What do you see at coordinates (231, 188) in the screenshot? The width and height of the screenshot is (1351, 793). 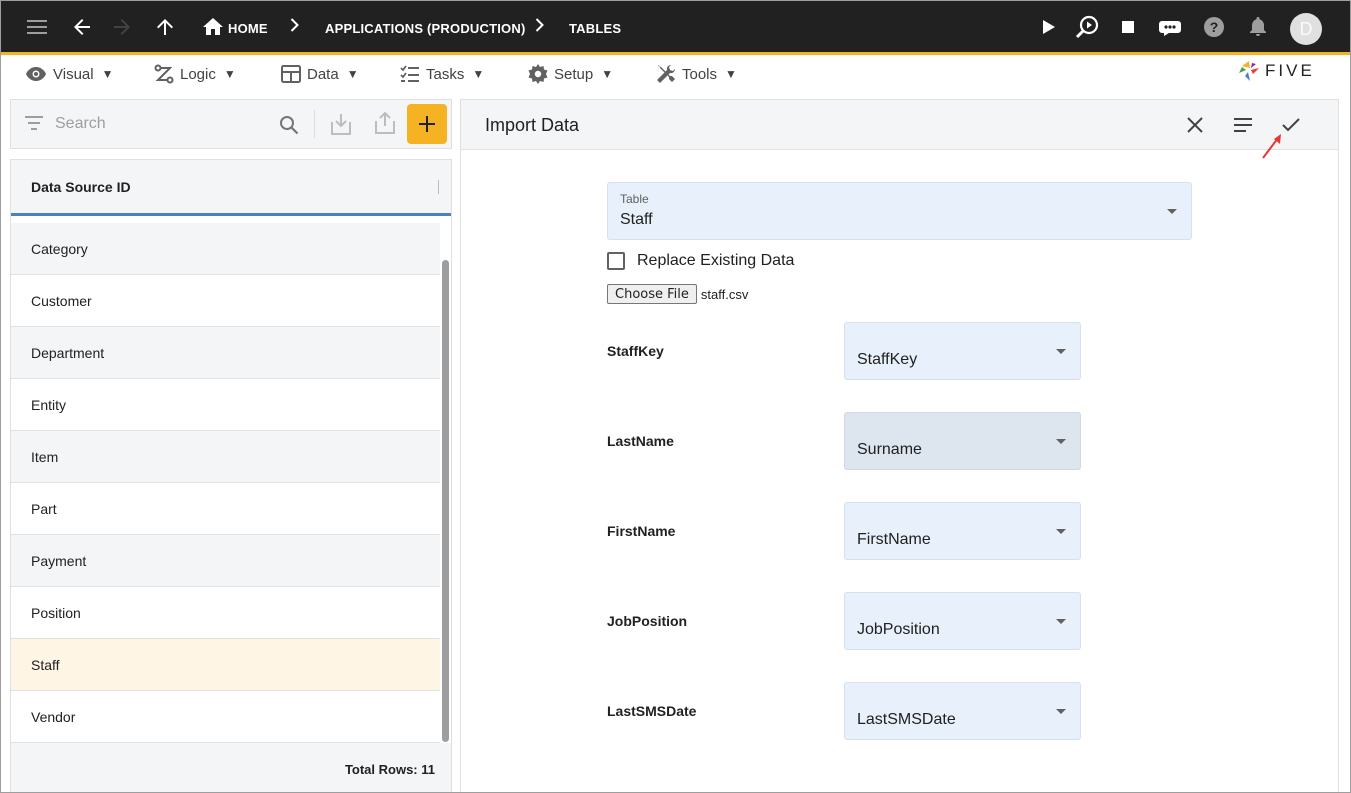 I see `list-header: Data Source ID` at bounding box center [231, 188].